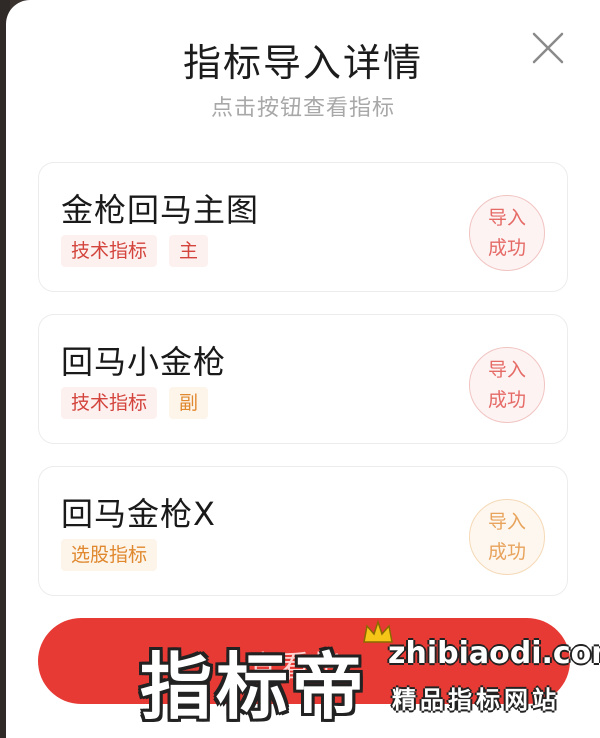  I want to click on indicator-tags: 选股指标, so click(109, 555).